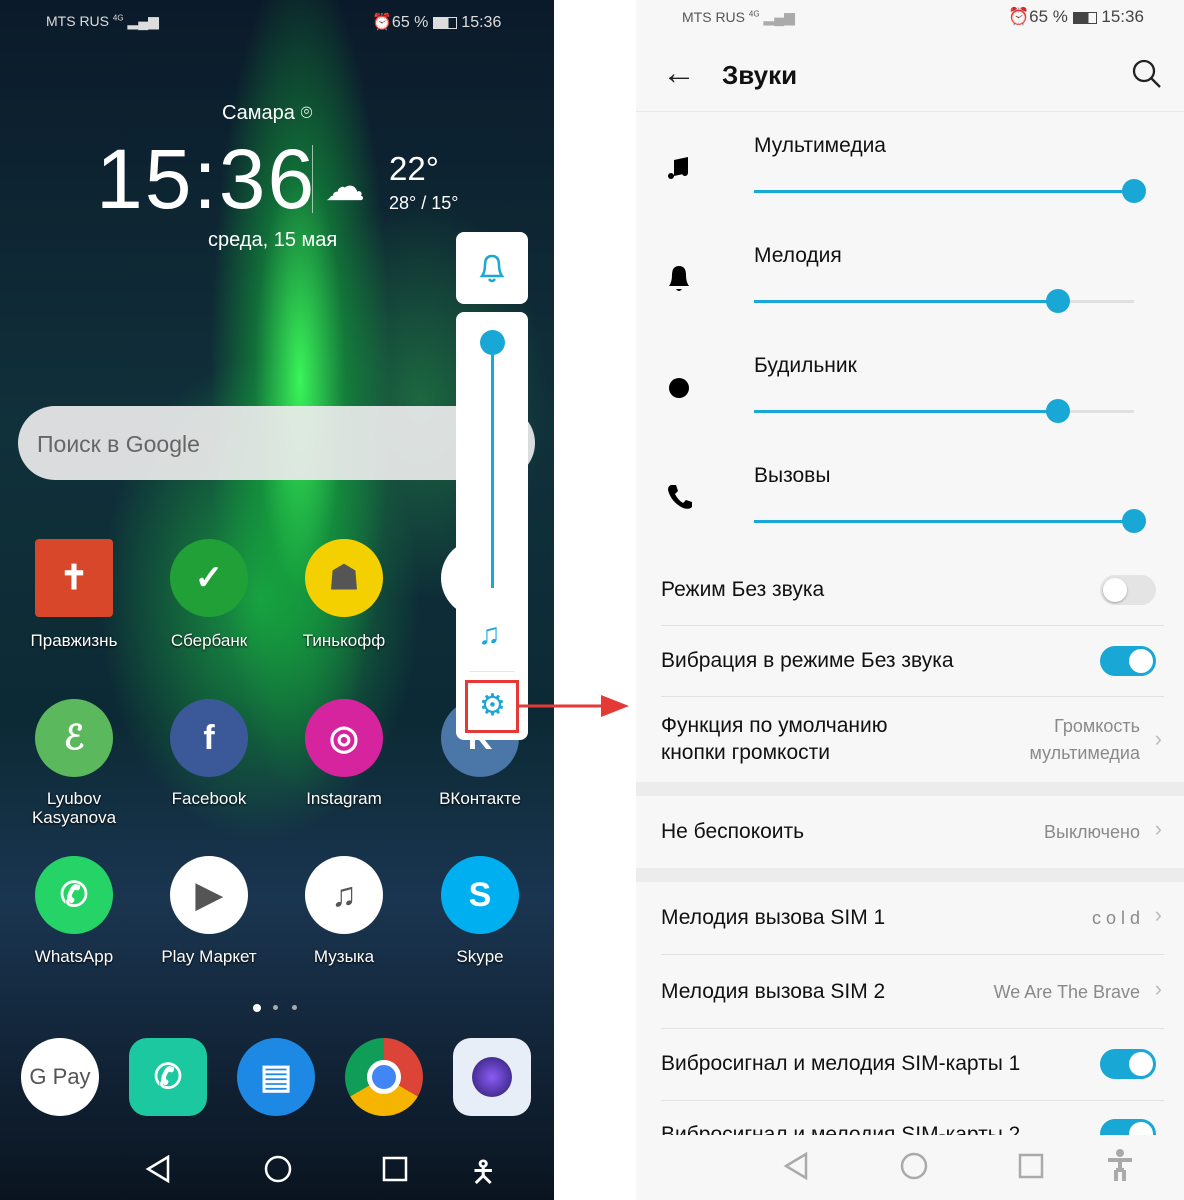 Image resolution: width=1184 pixels, height=1200 pixels. What do you see at coordinates (344, 895) in the screenshot?
I see `app-icon: ♫` at bounding box center [344, 895].